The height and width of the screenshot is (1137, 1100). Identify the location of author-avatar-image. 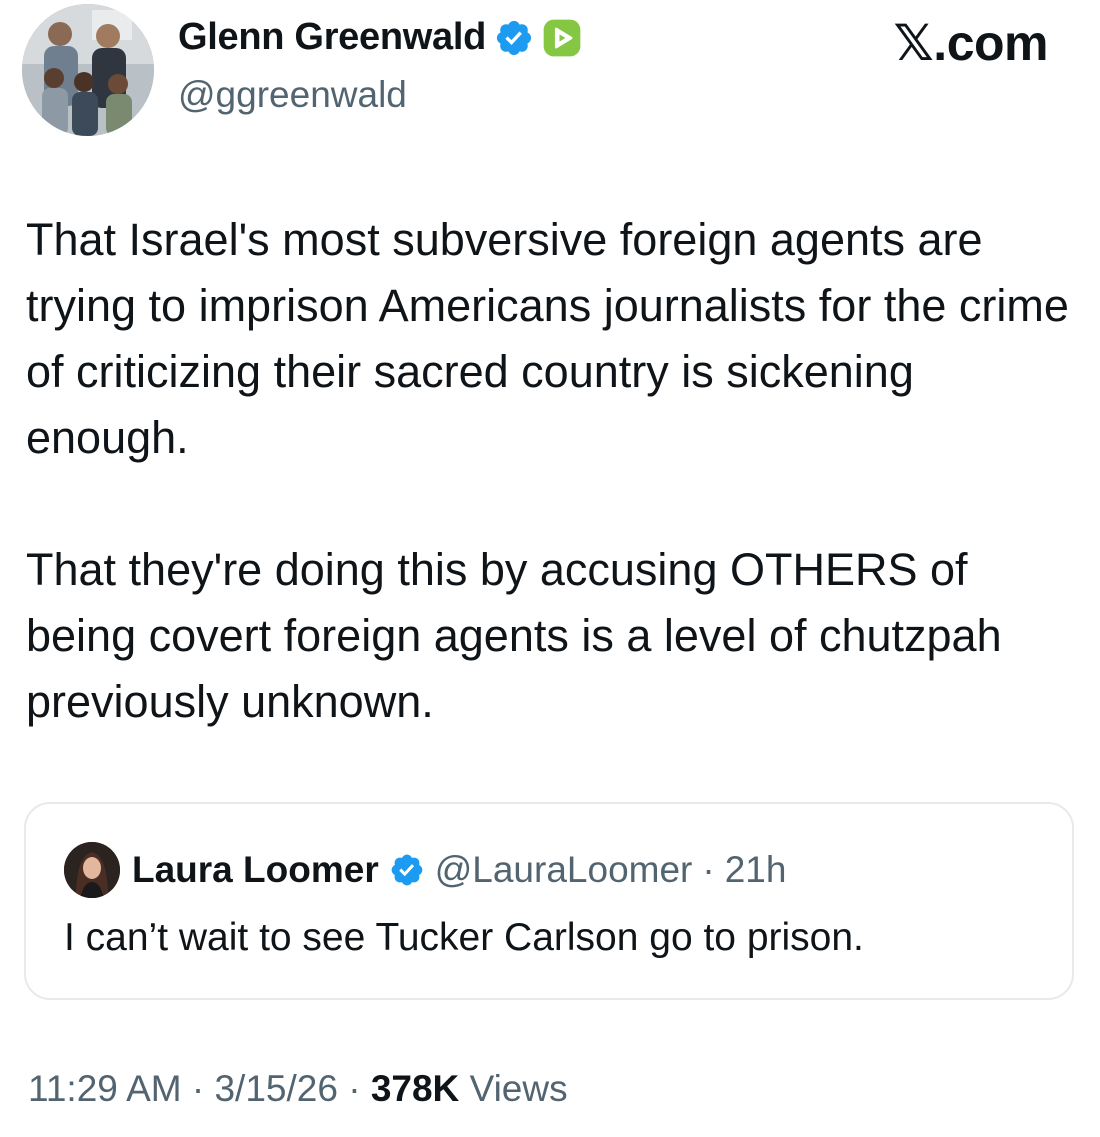
(88, 70).